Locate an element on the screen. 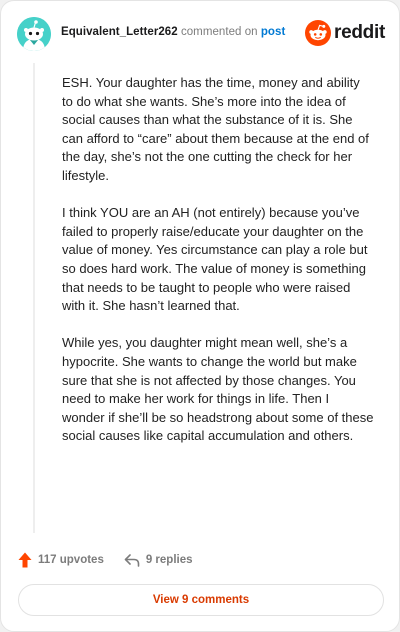  user-avatar is located at coordinates (34, 34).